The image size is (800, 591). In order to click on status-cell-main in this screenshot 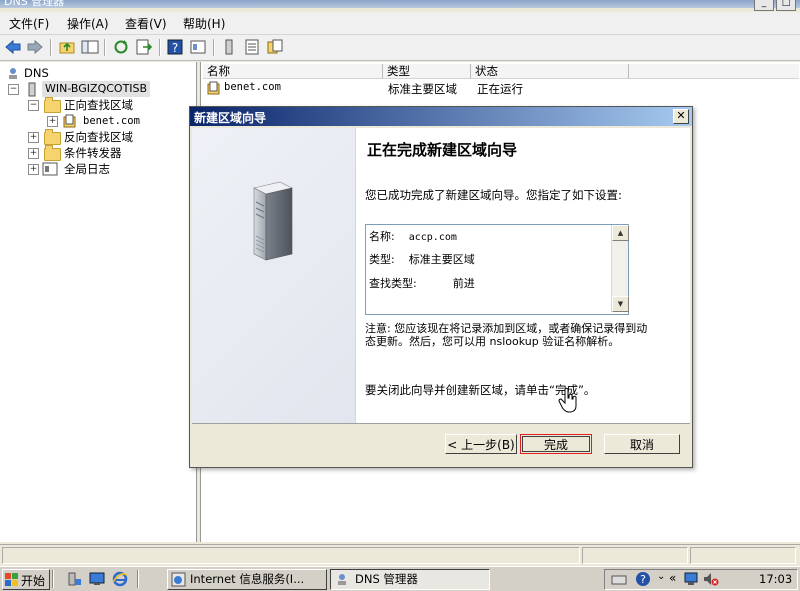, I will do `click(291, 555)`.